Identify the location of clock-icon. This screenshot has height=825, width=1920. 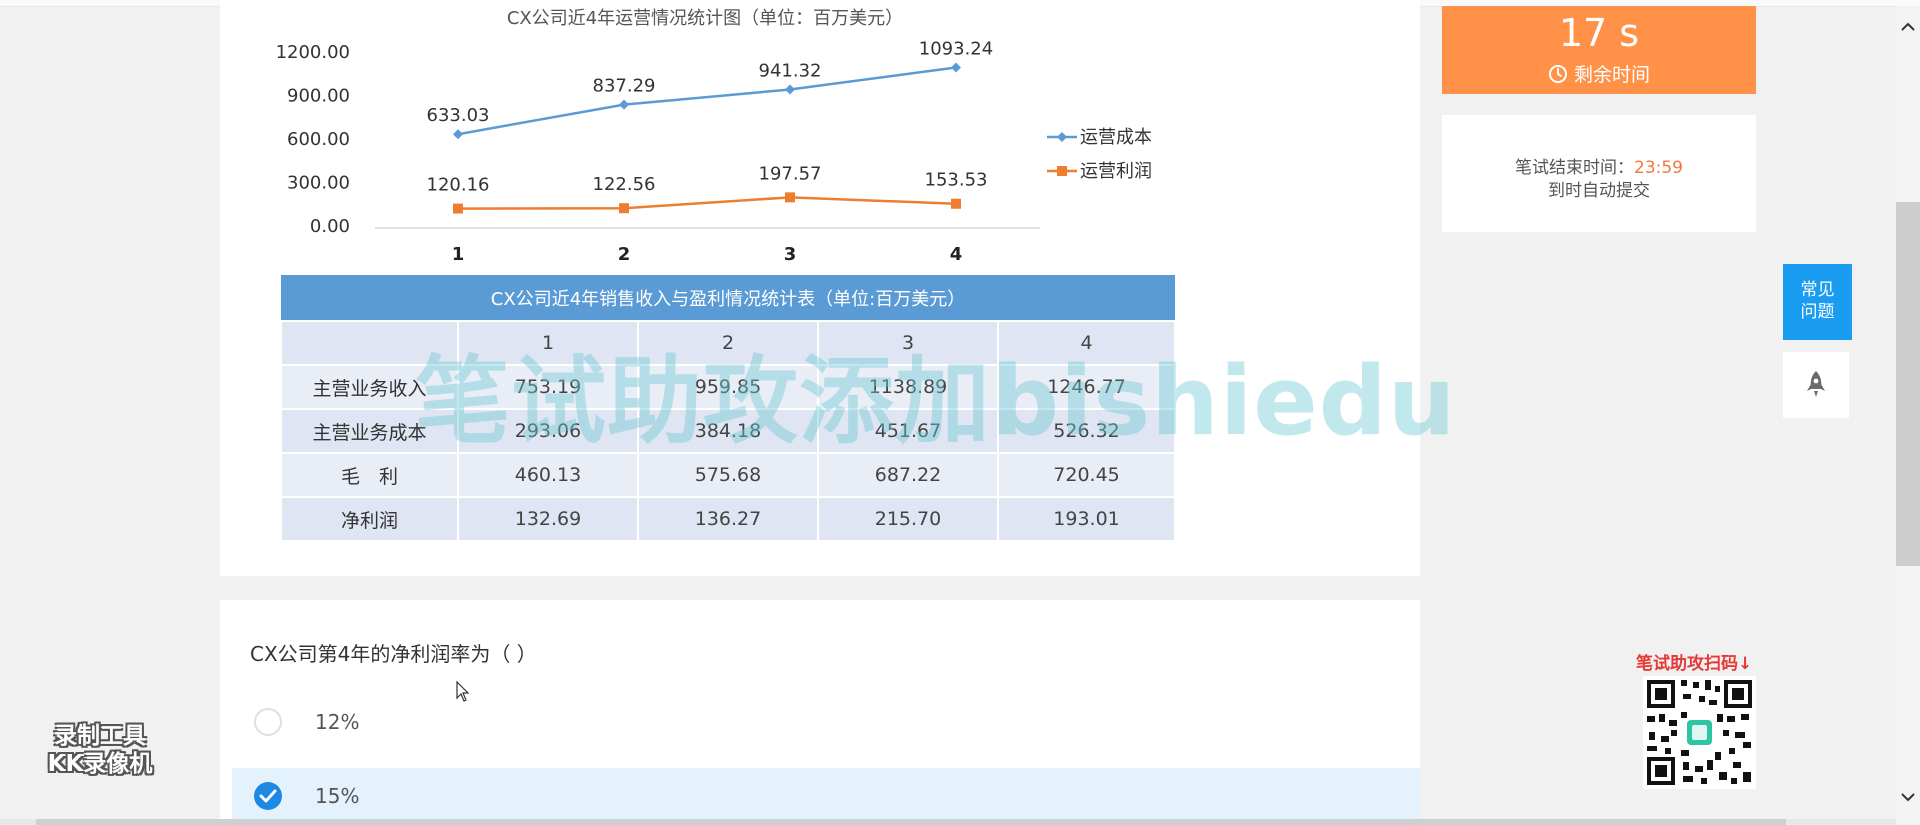
(1557, 73).